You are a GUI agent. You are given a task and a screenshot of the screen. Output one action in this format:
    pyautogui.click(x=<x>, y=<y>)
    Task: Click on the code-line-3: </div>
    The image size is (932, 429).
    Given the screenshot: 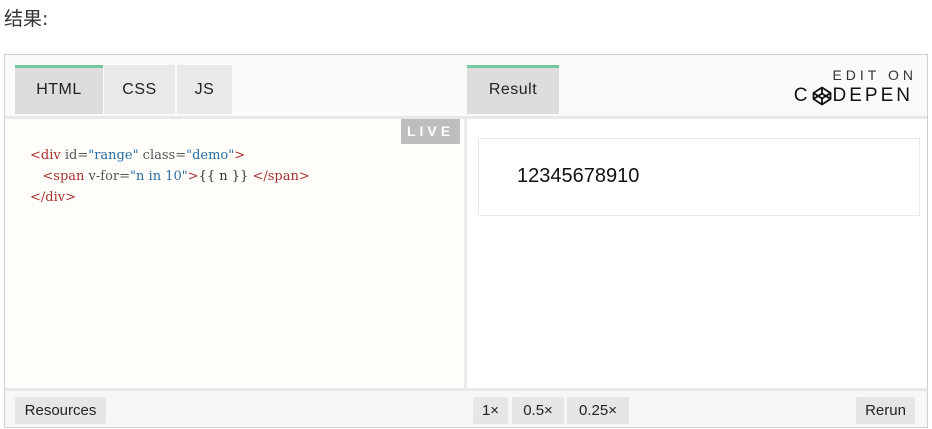 What is the action you would take?
    pyautogui.click(x=170, y=197)
    